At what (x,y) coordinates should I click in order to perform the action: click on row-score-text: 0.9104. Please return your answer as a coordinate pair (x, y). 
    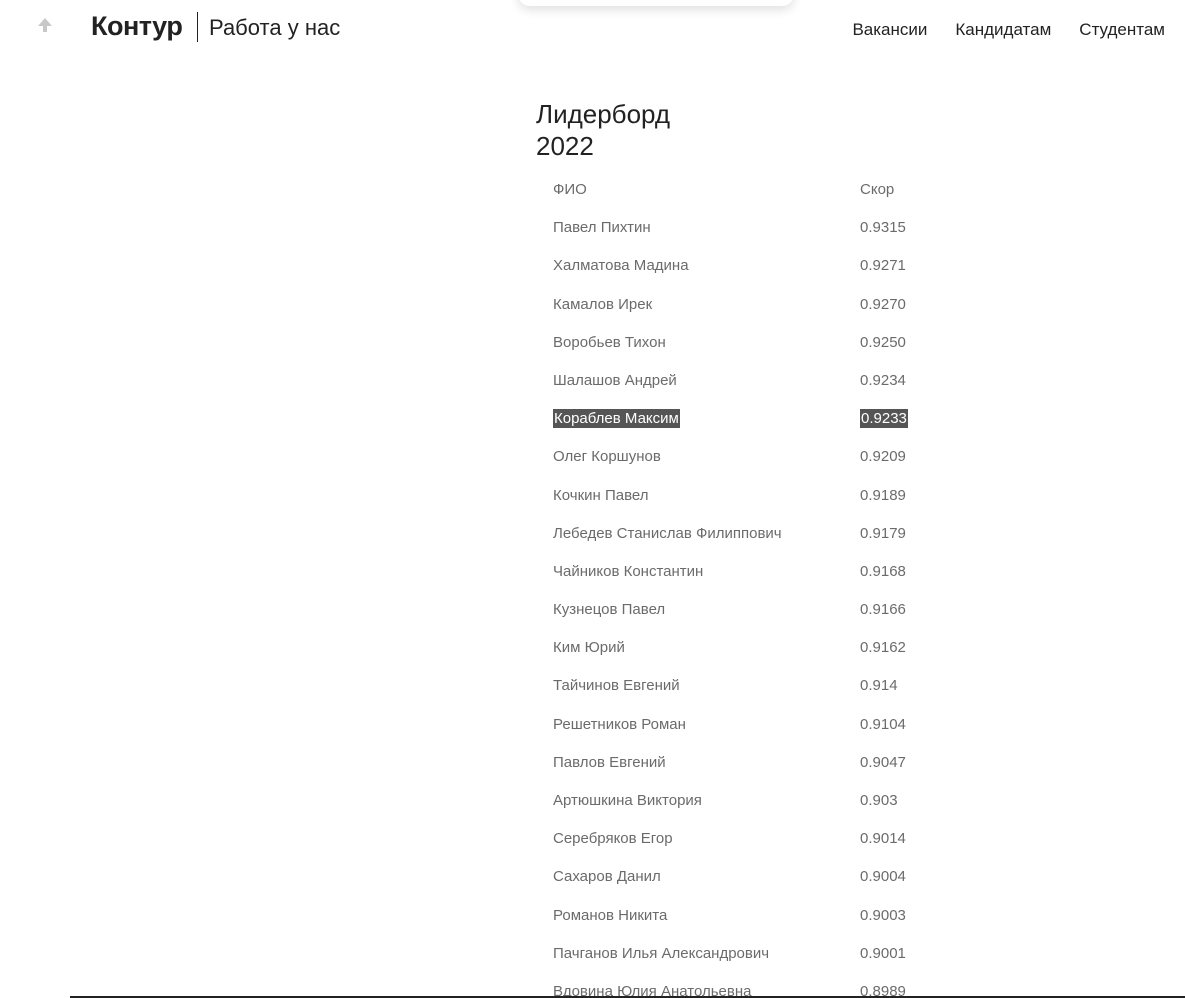
    Looking at the image, I should click on (883, 724).